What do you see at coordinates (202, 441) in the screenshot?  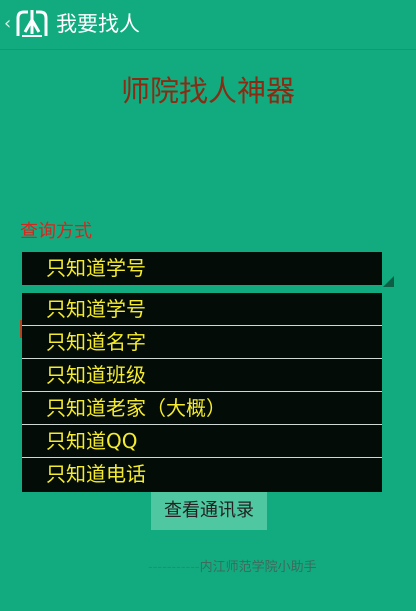 I see `dropdown-option-qq: 只知道QQ` at bounding box center [202, 441].